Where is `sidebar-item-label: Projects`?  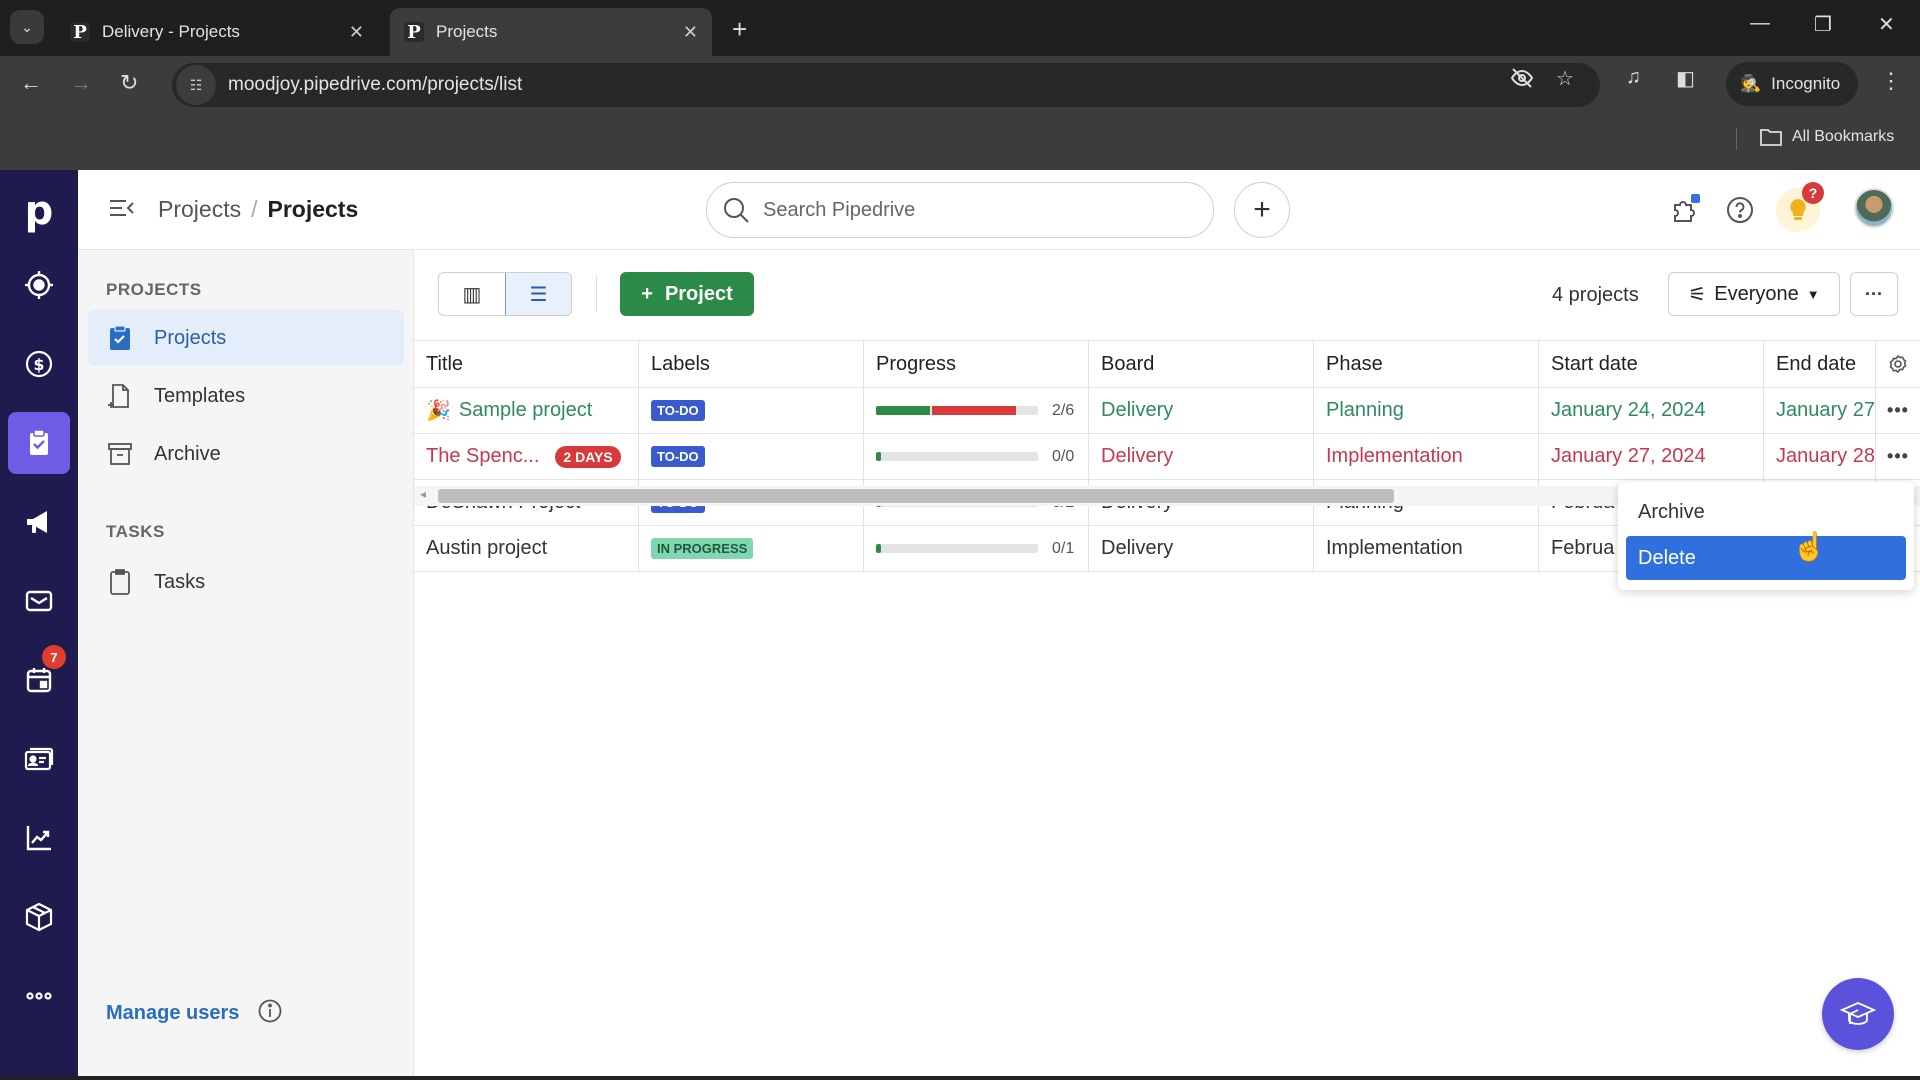
sidebar-item-label: Projects is located at coordinates (190, 337).